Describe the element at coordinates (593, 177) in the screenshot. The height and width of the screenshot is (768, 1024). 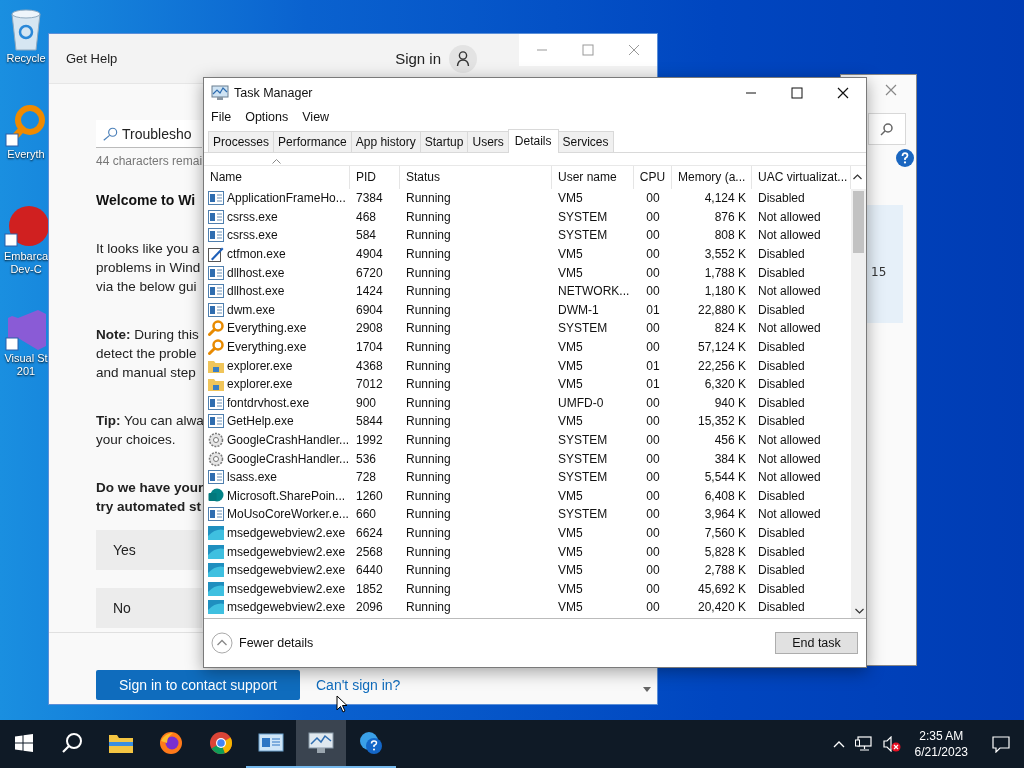
I see `column-header: User name` at that location.